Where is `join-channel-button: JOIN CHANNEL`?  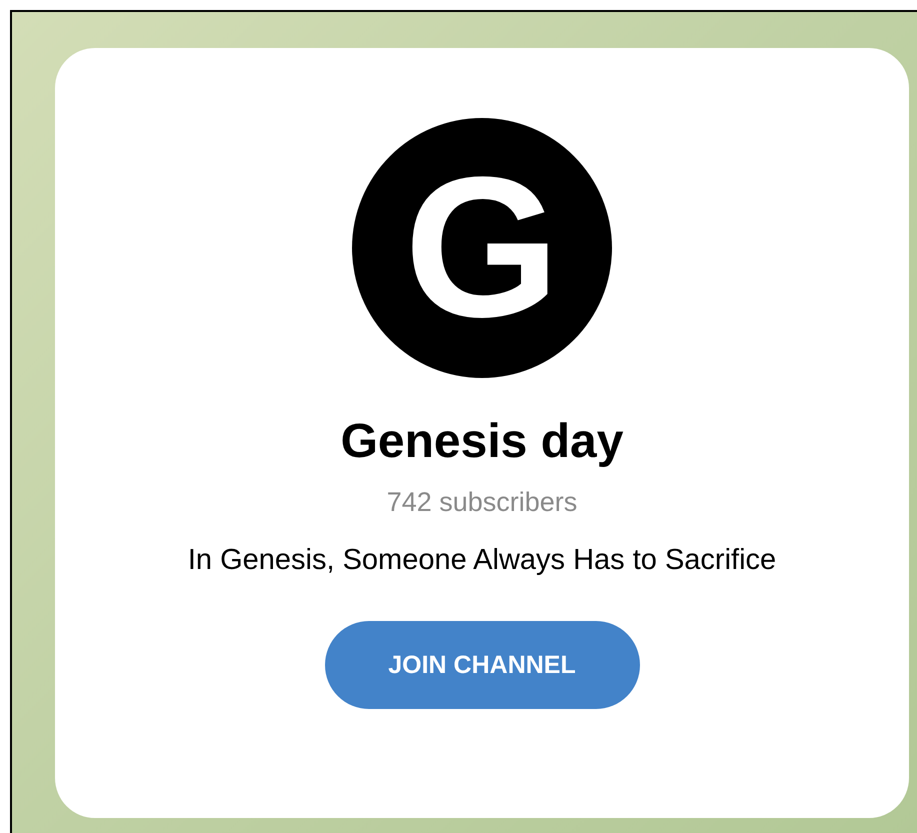 join-channel-button: JOIN CHANNEL is located at coordinates (482, 665).